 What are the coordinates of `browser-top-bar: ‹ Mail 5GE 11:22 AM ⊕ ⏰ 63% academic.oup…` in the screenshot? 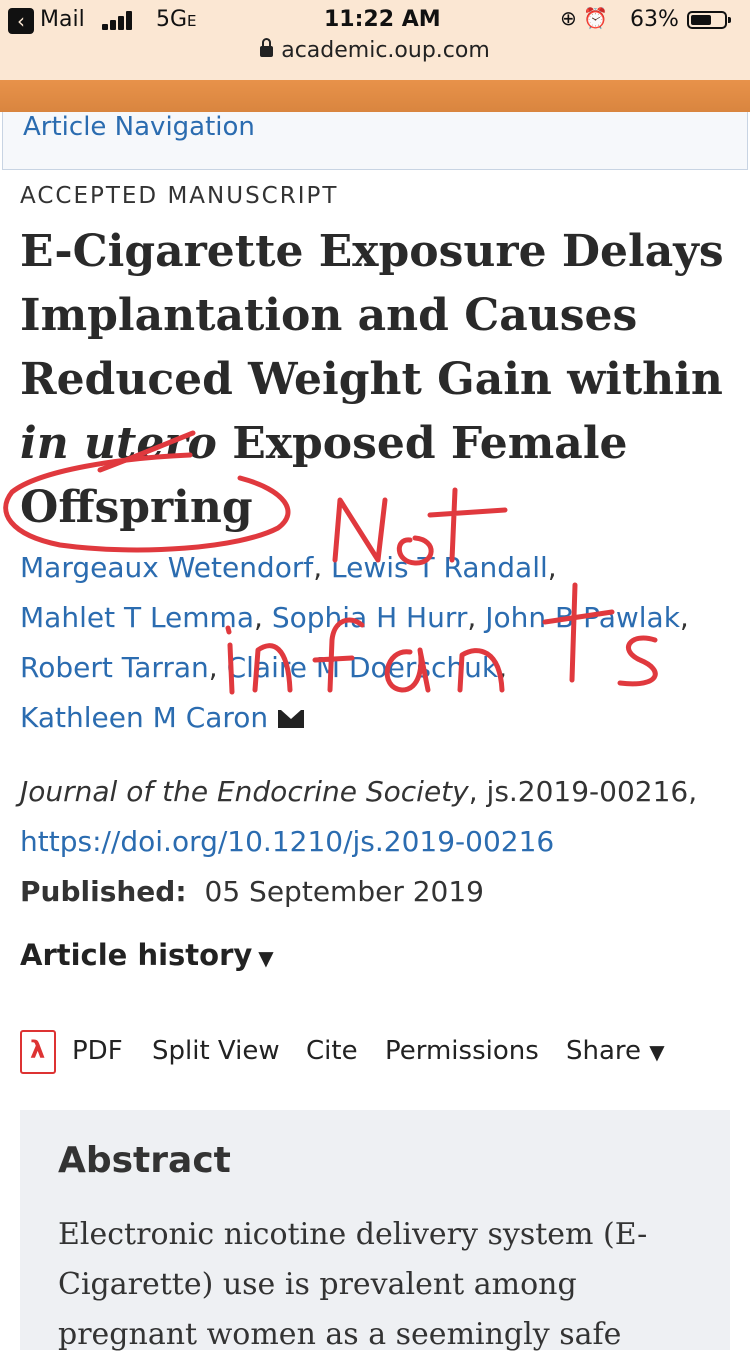 It's located at (375, 56).